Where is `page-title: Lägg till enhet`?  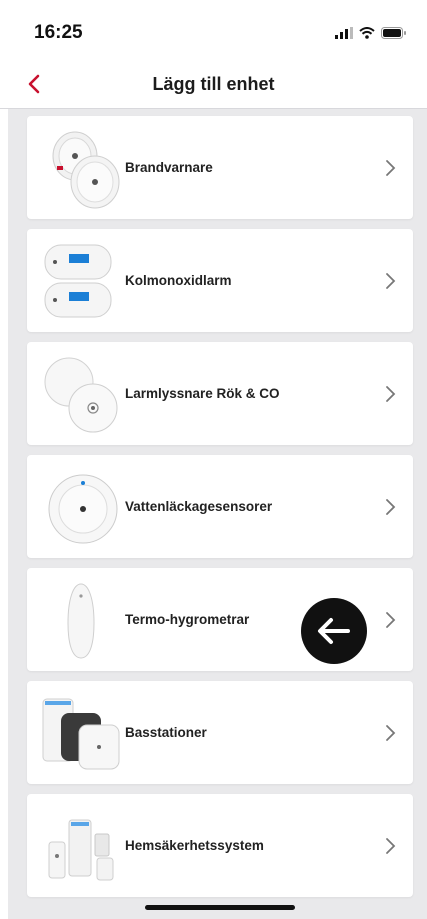
page-title: Lägg till enhet is located at coordinates (213, 84).